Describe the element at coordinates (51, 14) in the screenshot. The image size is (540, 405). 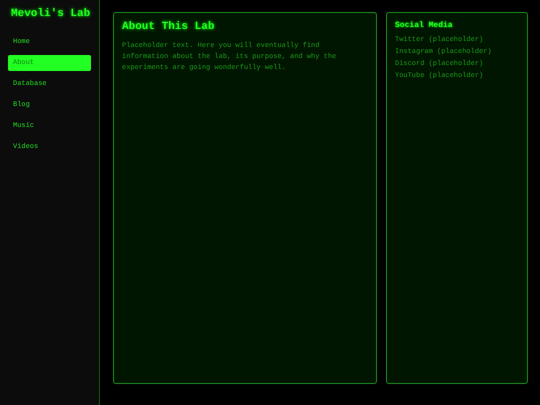
I see `site-title: Mevoli's Lab` at that location.